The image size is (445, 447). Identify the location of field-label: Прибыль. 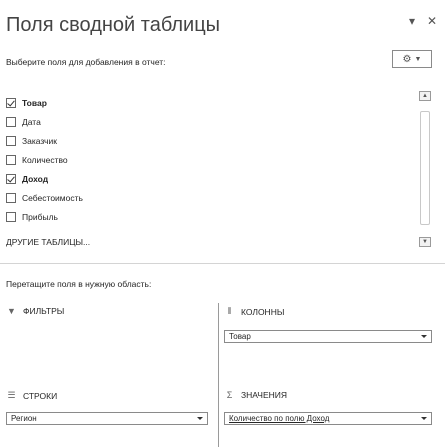
(40, 217).